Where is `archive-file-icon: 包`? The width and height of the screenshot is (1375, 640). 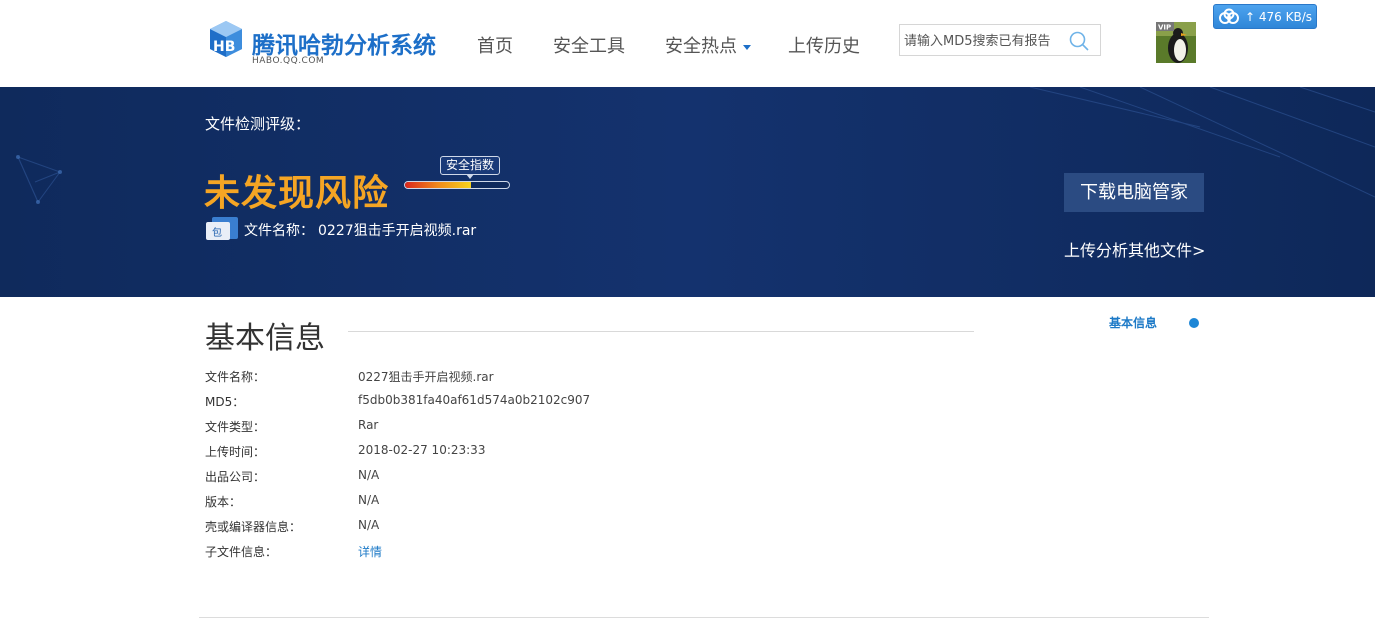
archive-file-icon: 包 is located at coordinates (222, 228).